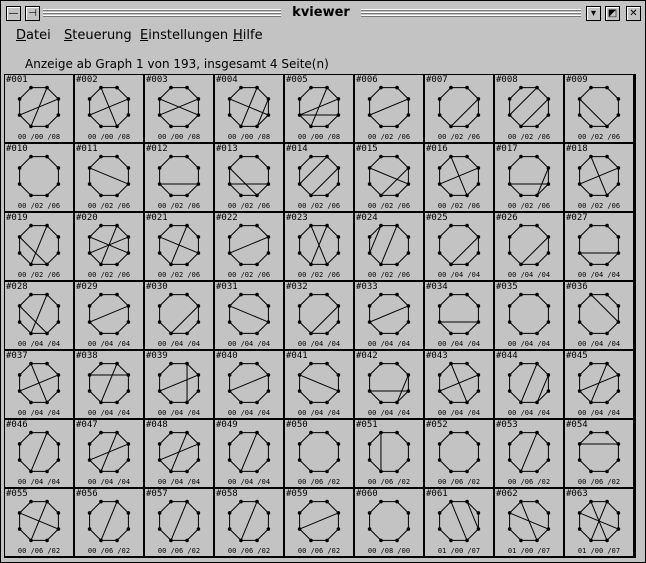  What do you see at coordinates (319, 384) in the screenshot?
I see `graph-cell: #041 00 /04 /04` at bounding box center [319, 384].